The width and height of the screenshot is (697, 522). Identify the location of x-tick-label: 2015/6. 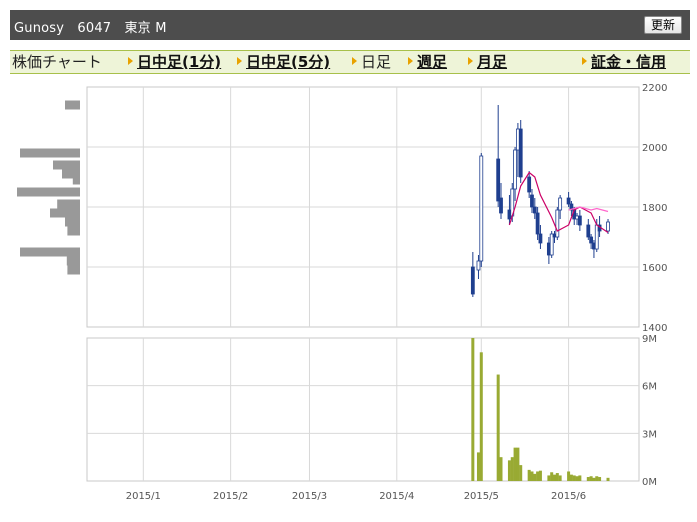
(568, 496).